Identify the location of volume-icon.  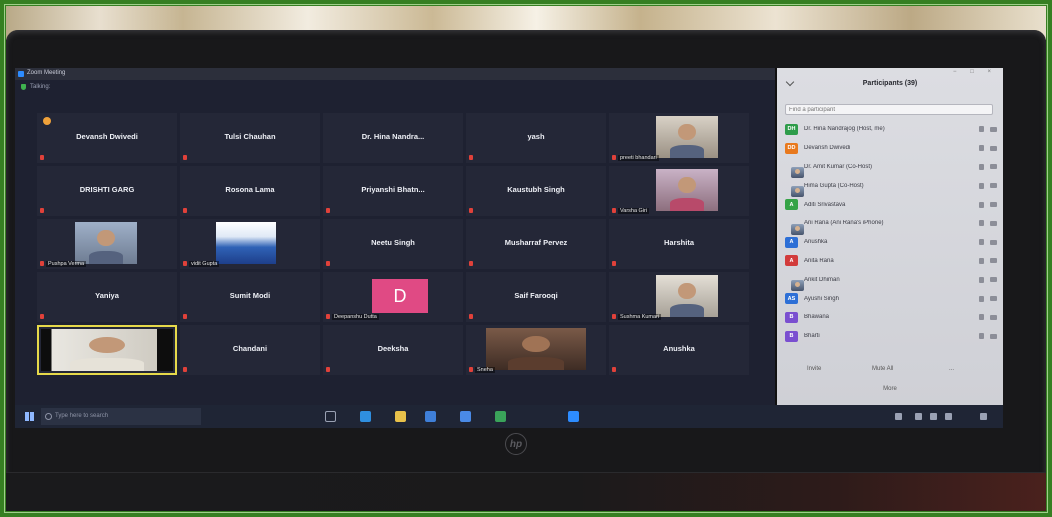
(933, 416).